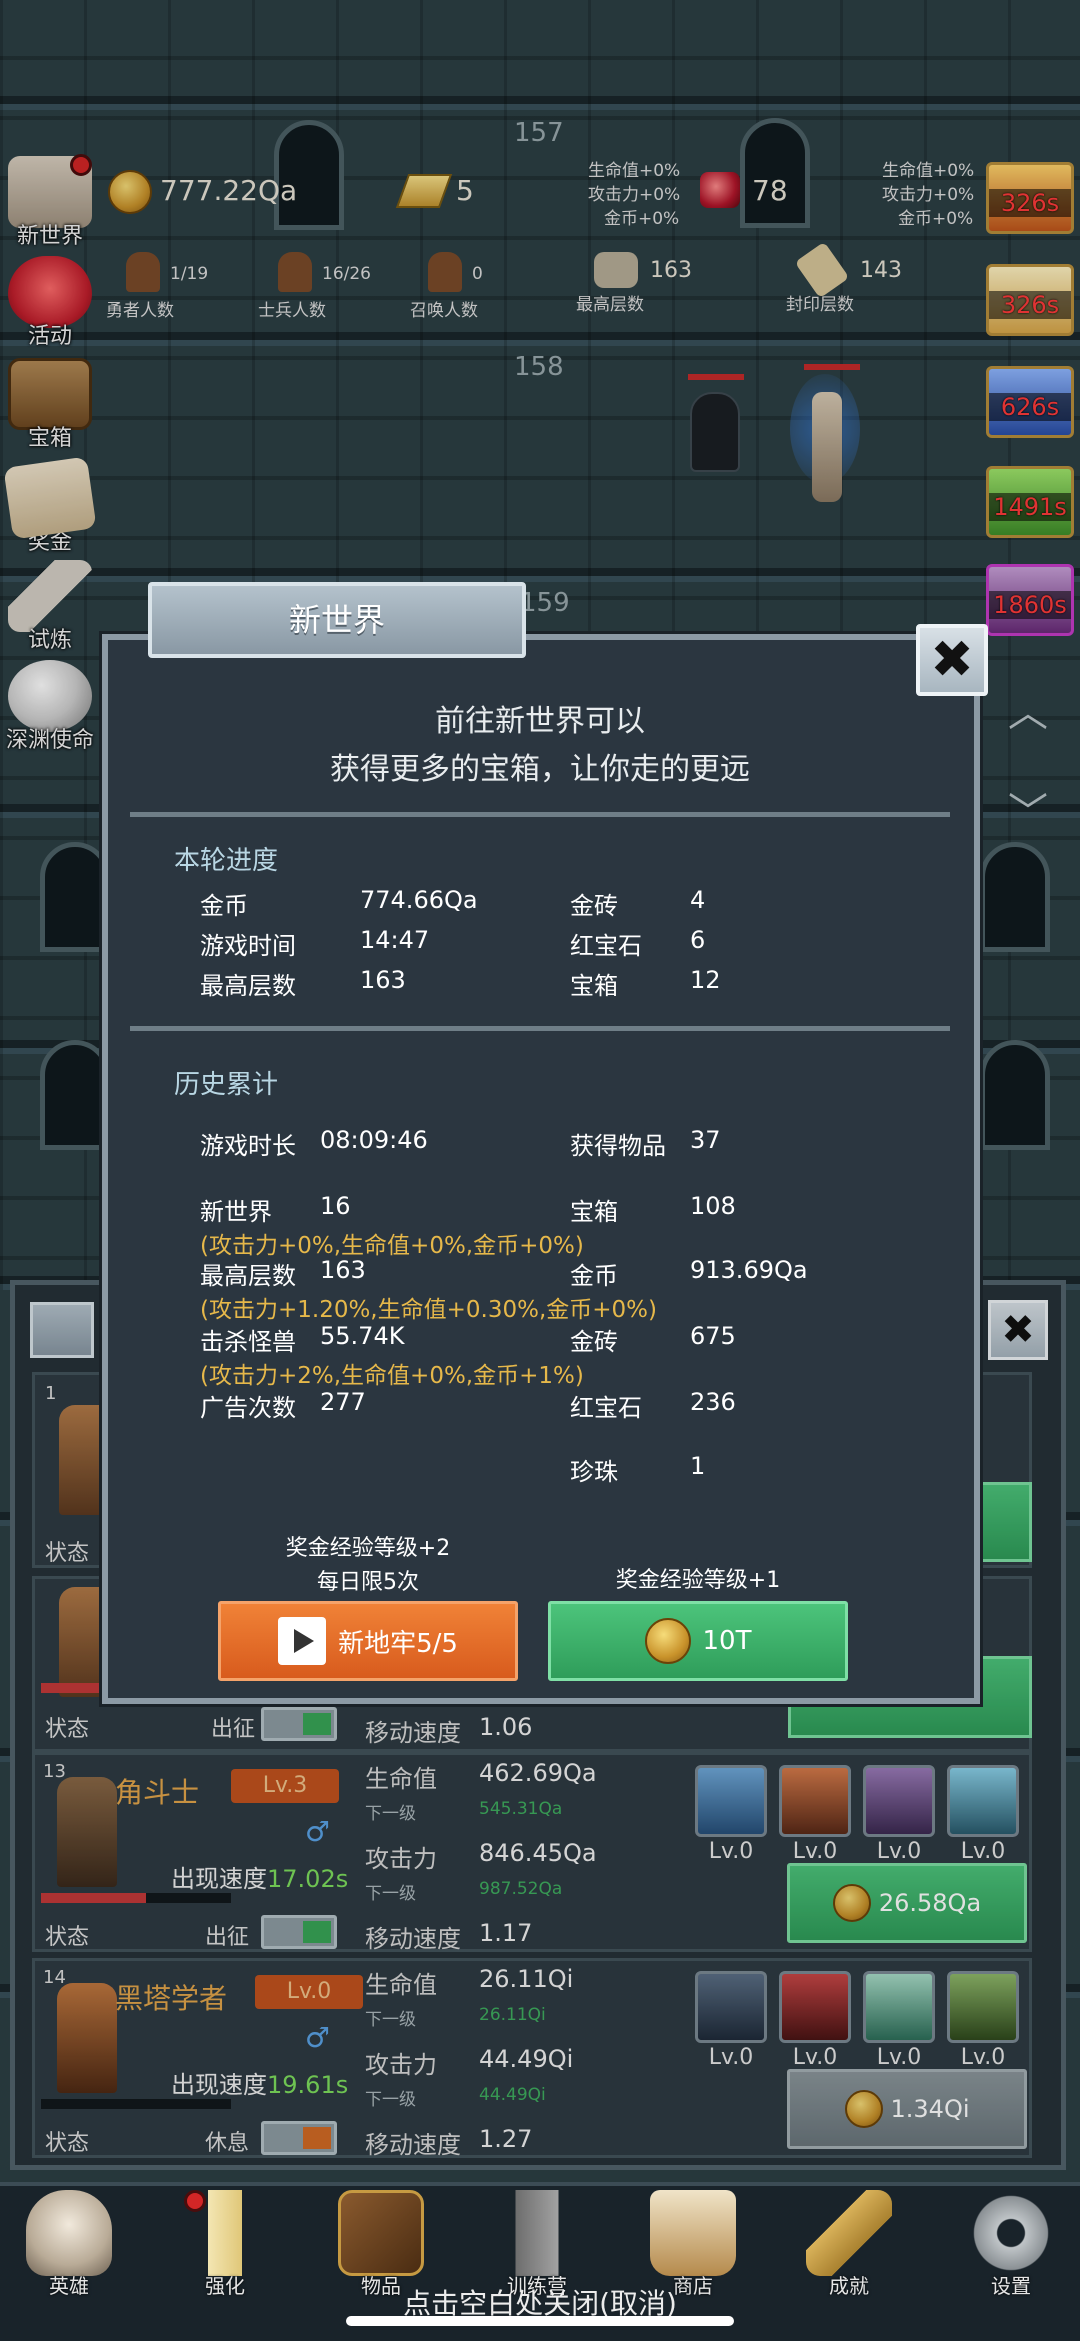 The height and width of the screenshot is (2341, 1080). What do you see at coordinates (248, 1342) in the screenshot?
I see `history-kills-label: 击杀怪兽` at bounding box center [248, 1342].